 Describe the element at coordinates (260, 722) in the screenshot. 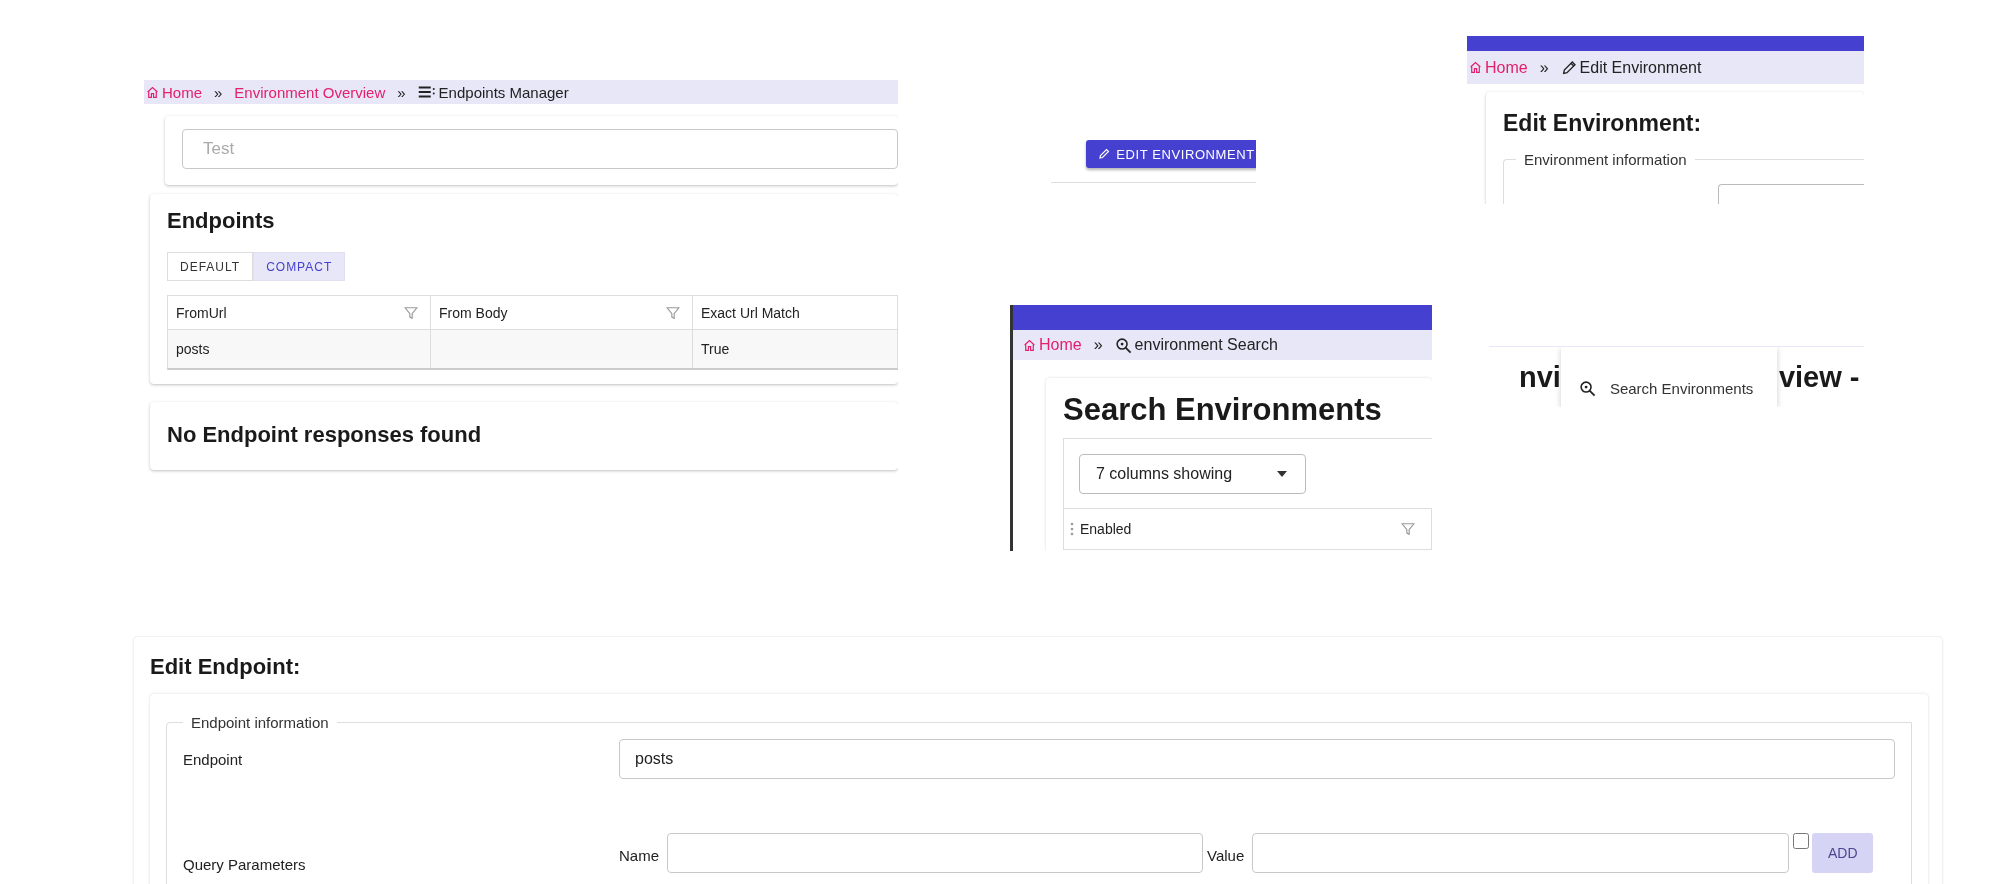

I see `group-legend: Endpoint information` at that location.